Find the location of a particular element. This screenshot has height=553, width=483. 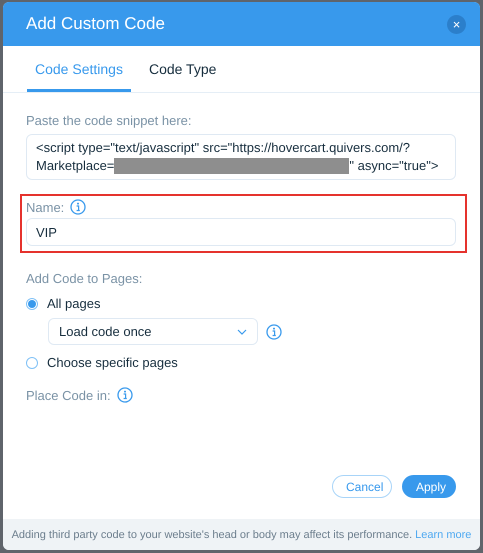

radio-option: Choose specific pages is located at coordinates (102, 362).